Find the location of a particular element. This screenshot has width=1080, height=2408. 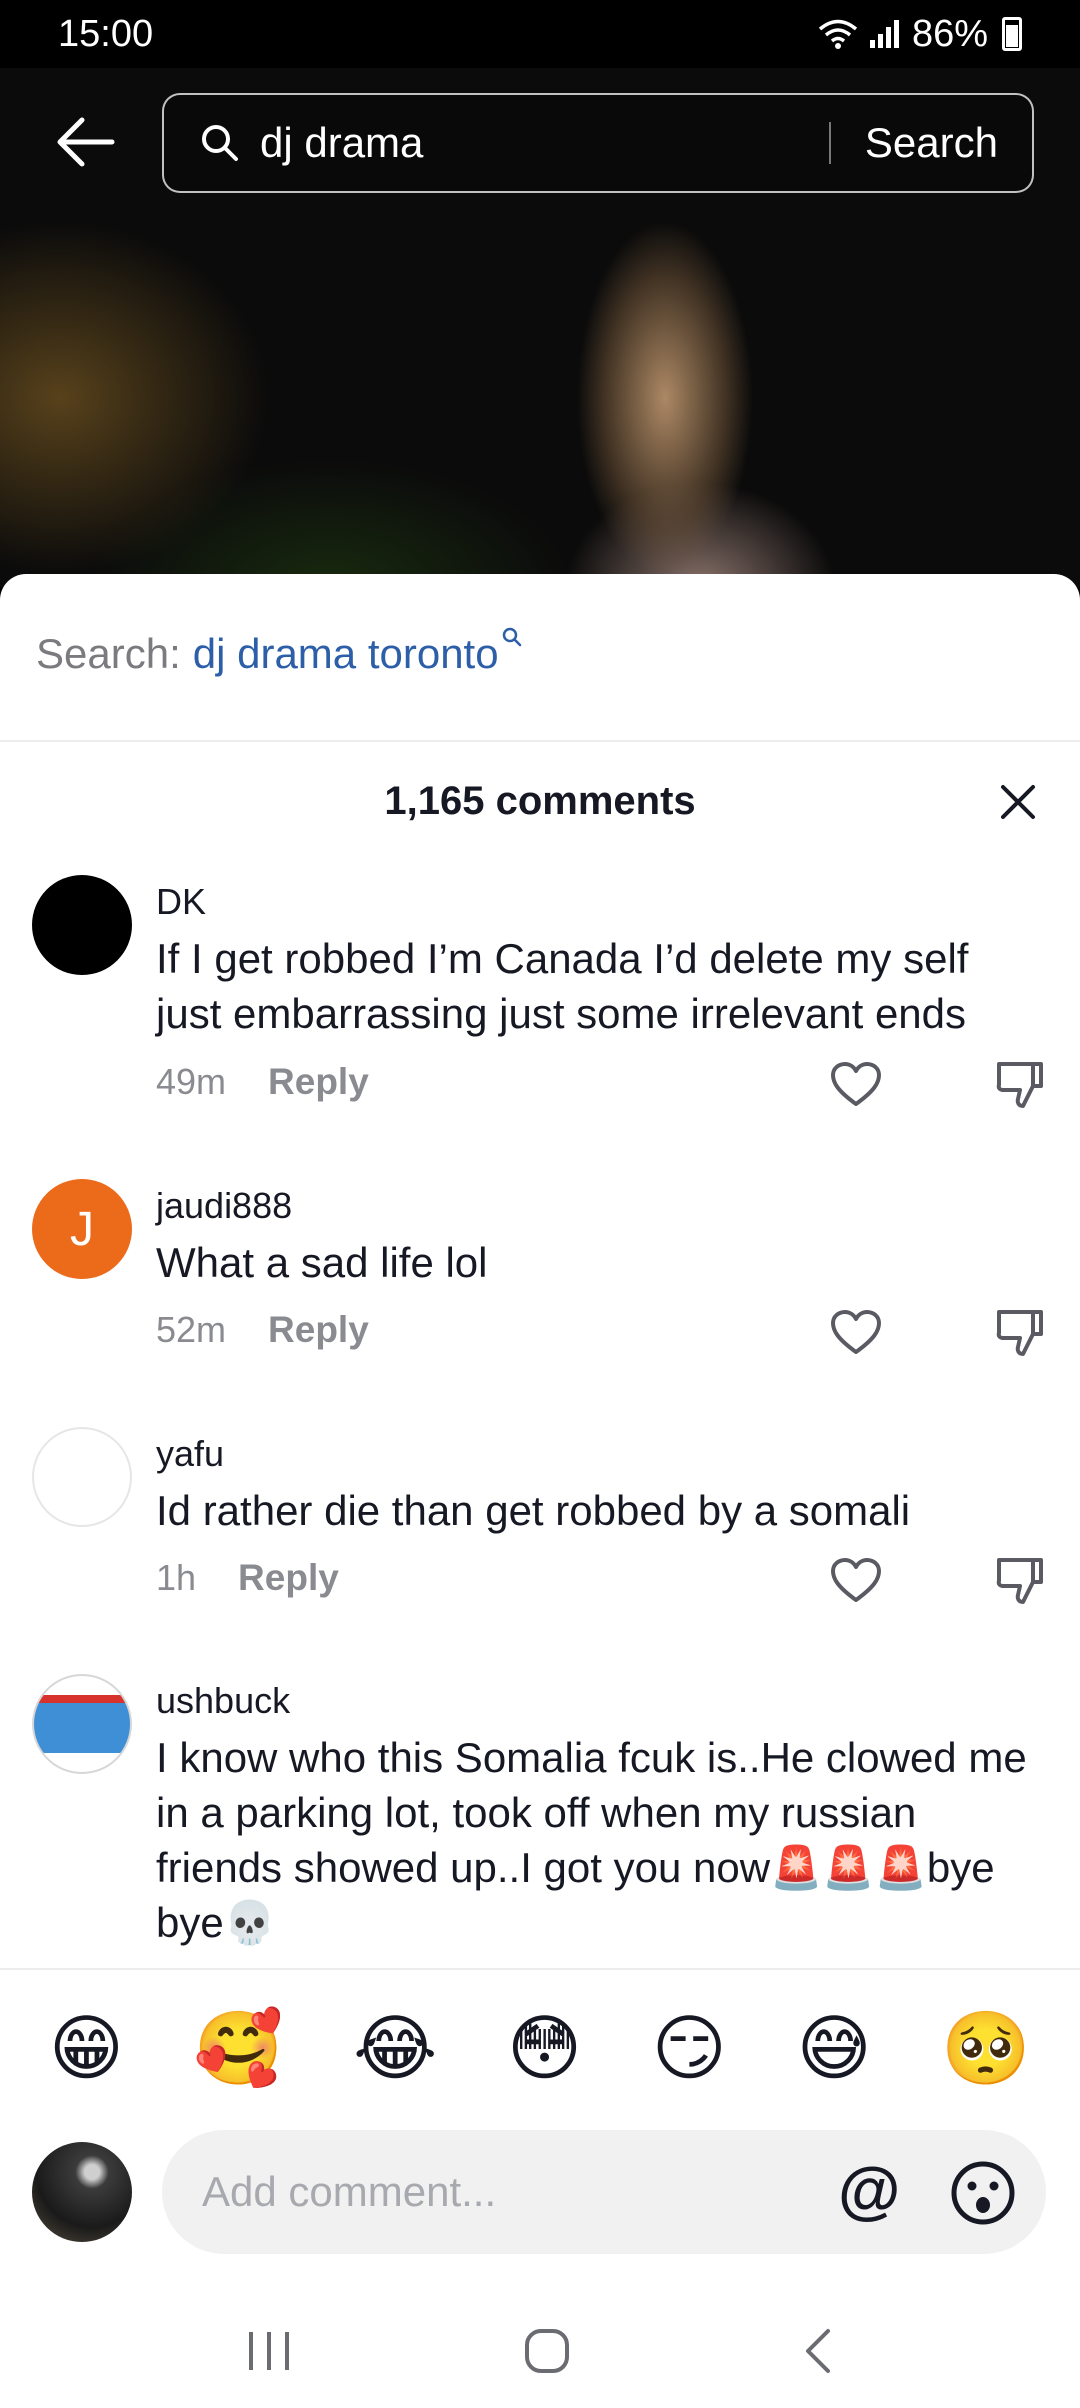

search-button: Search is located at coordinates (931, 143).